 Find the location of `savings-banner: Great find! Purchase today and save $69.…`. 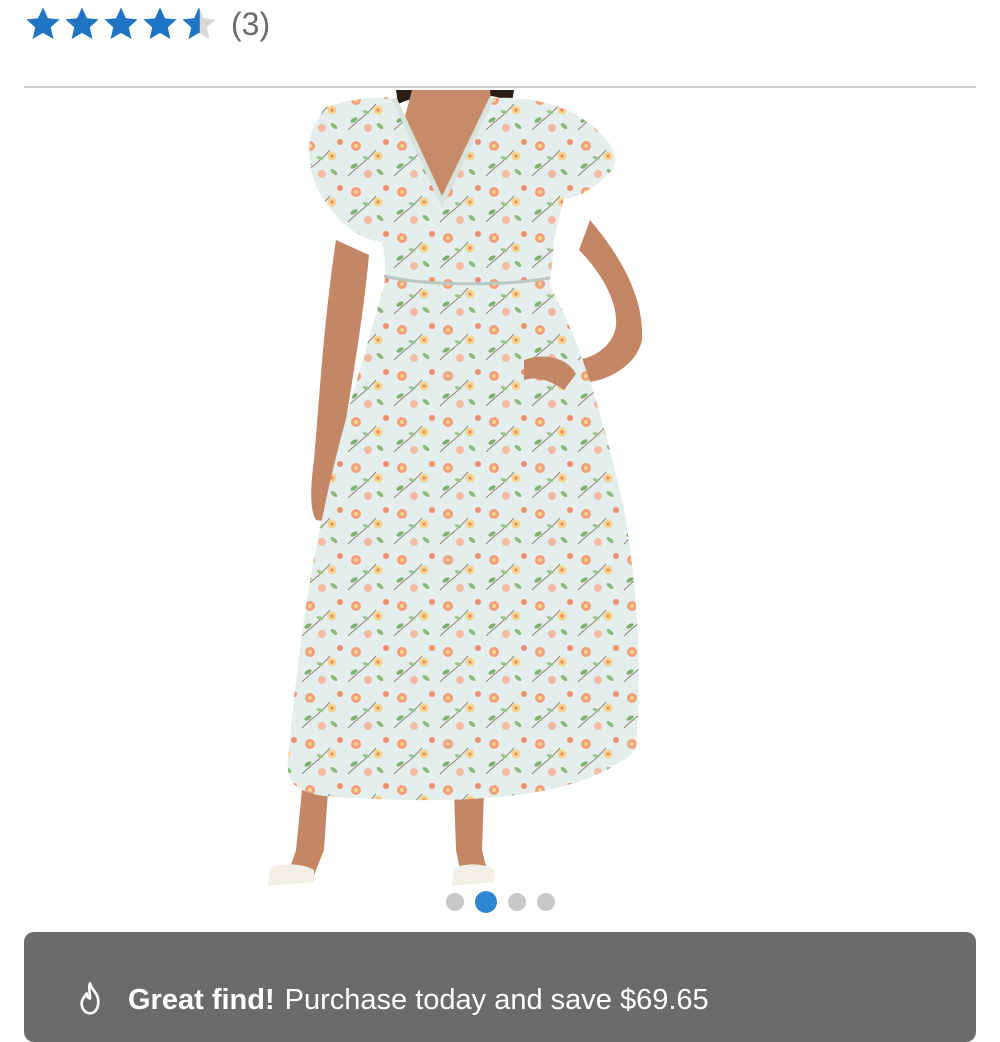

savings-banner: Great find! Purchase today and save $69.… is located at coordinates (500, 987).